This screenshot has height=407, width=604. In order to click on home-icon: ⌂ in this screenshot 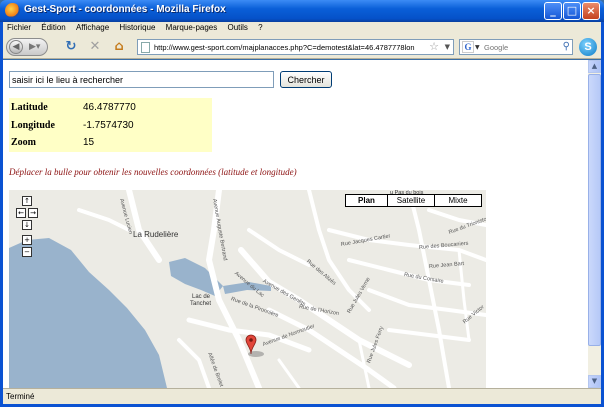, I will do `click(119, 47)`.